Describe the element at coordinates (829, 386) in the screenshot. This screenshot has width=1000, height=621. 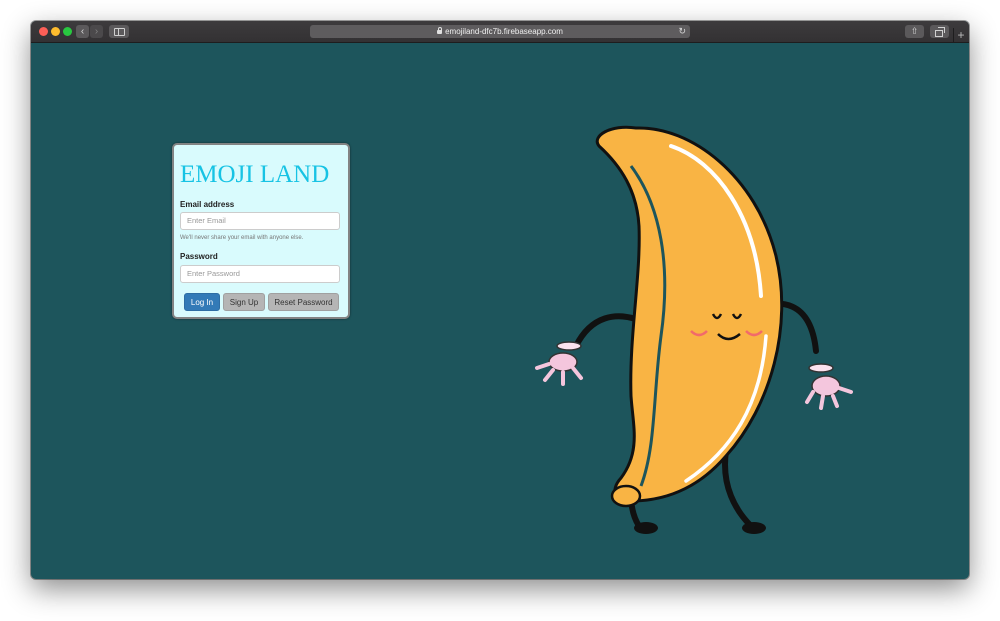
I see `right-glove` at that location.